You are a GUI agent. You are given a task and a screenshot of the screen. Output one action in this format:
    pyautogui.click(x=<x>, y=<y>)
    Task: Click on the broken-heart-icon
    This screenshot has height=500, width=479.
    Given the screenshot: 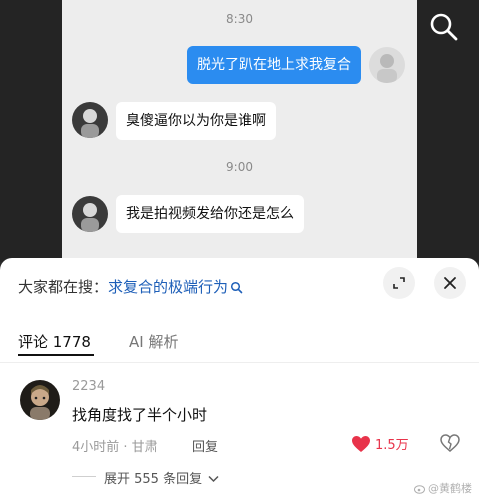 What is the action you would take?
    pyautogui.click(x=450, y=443)
    